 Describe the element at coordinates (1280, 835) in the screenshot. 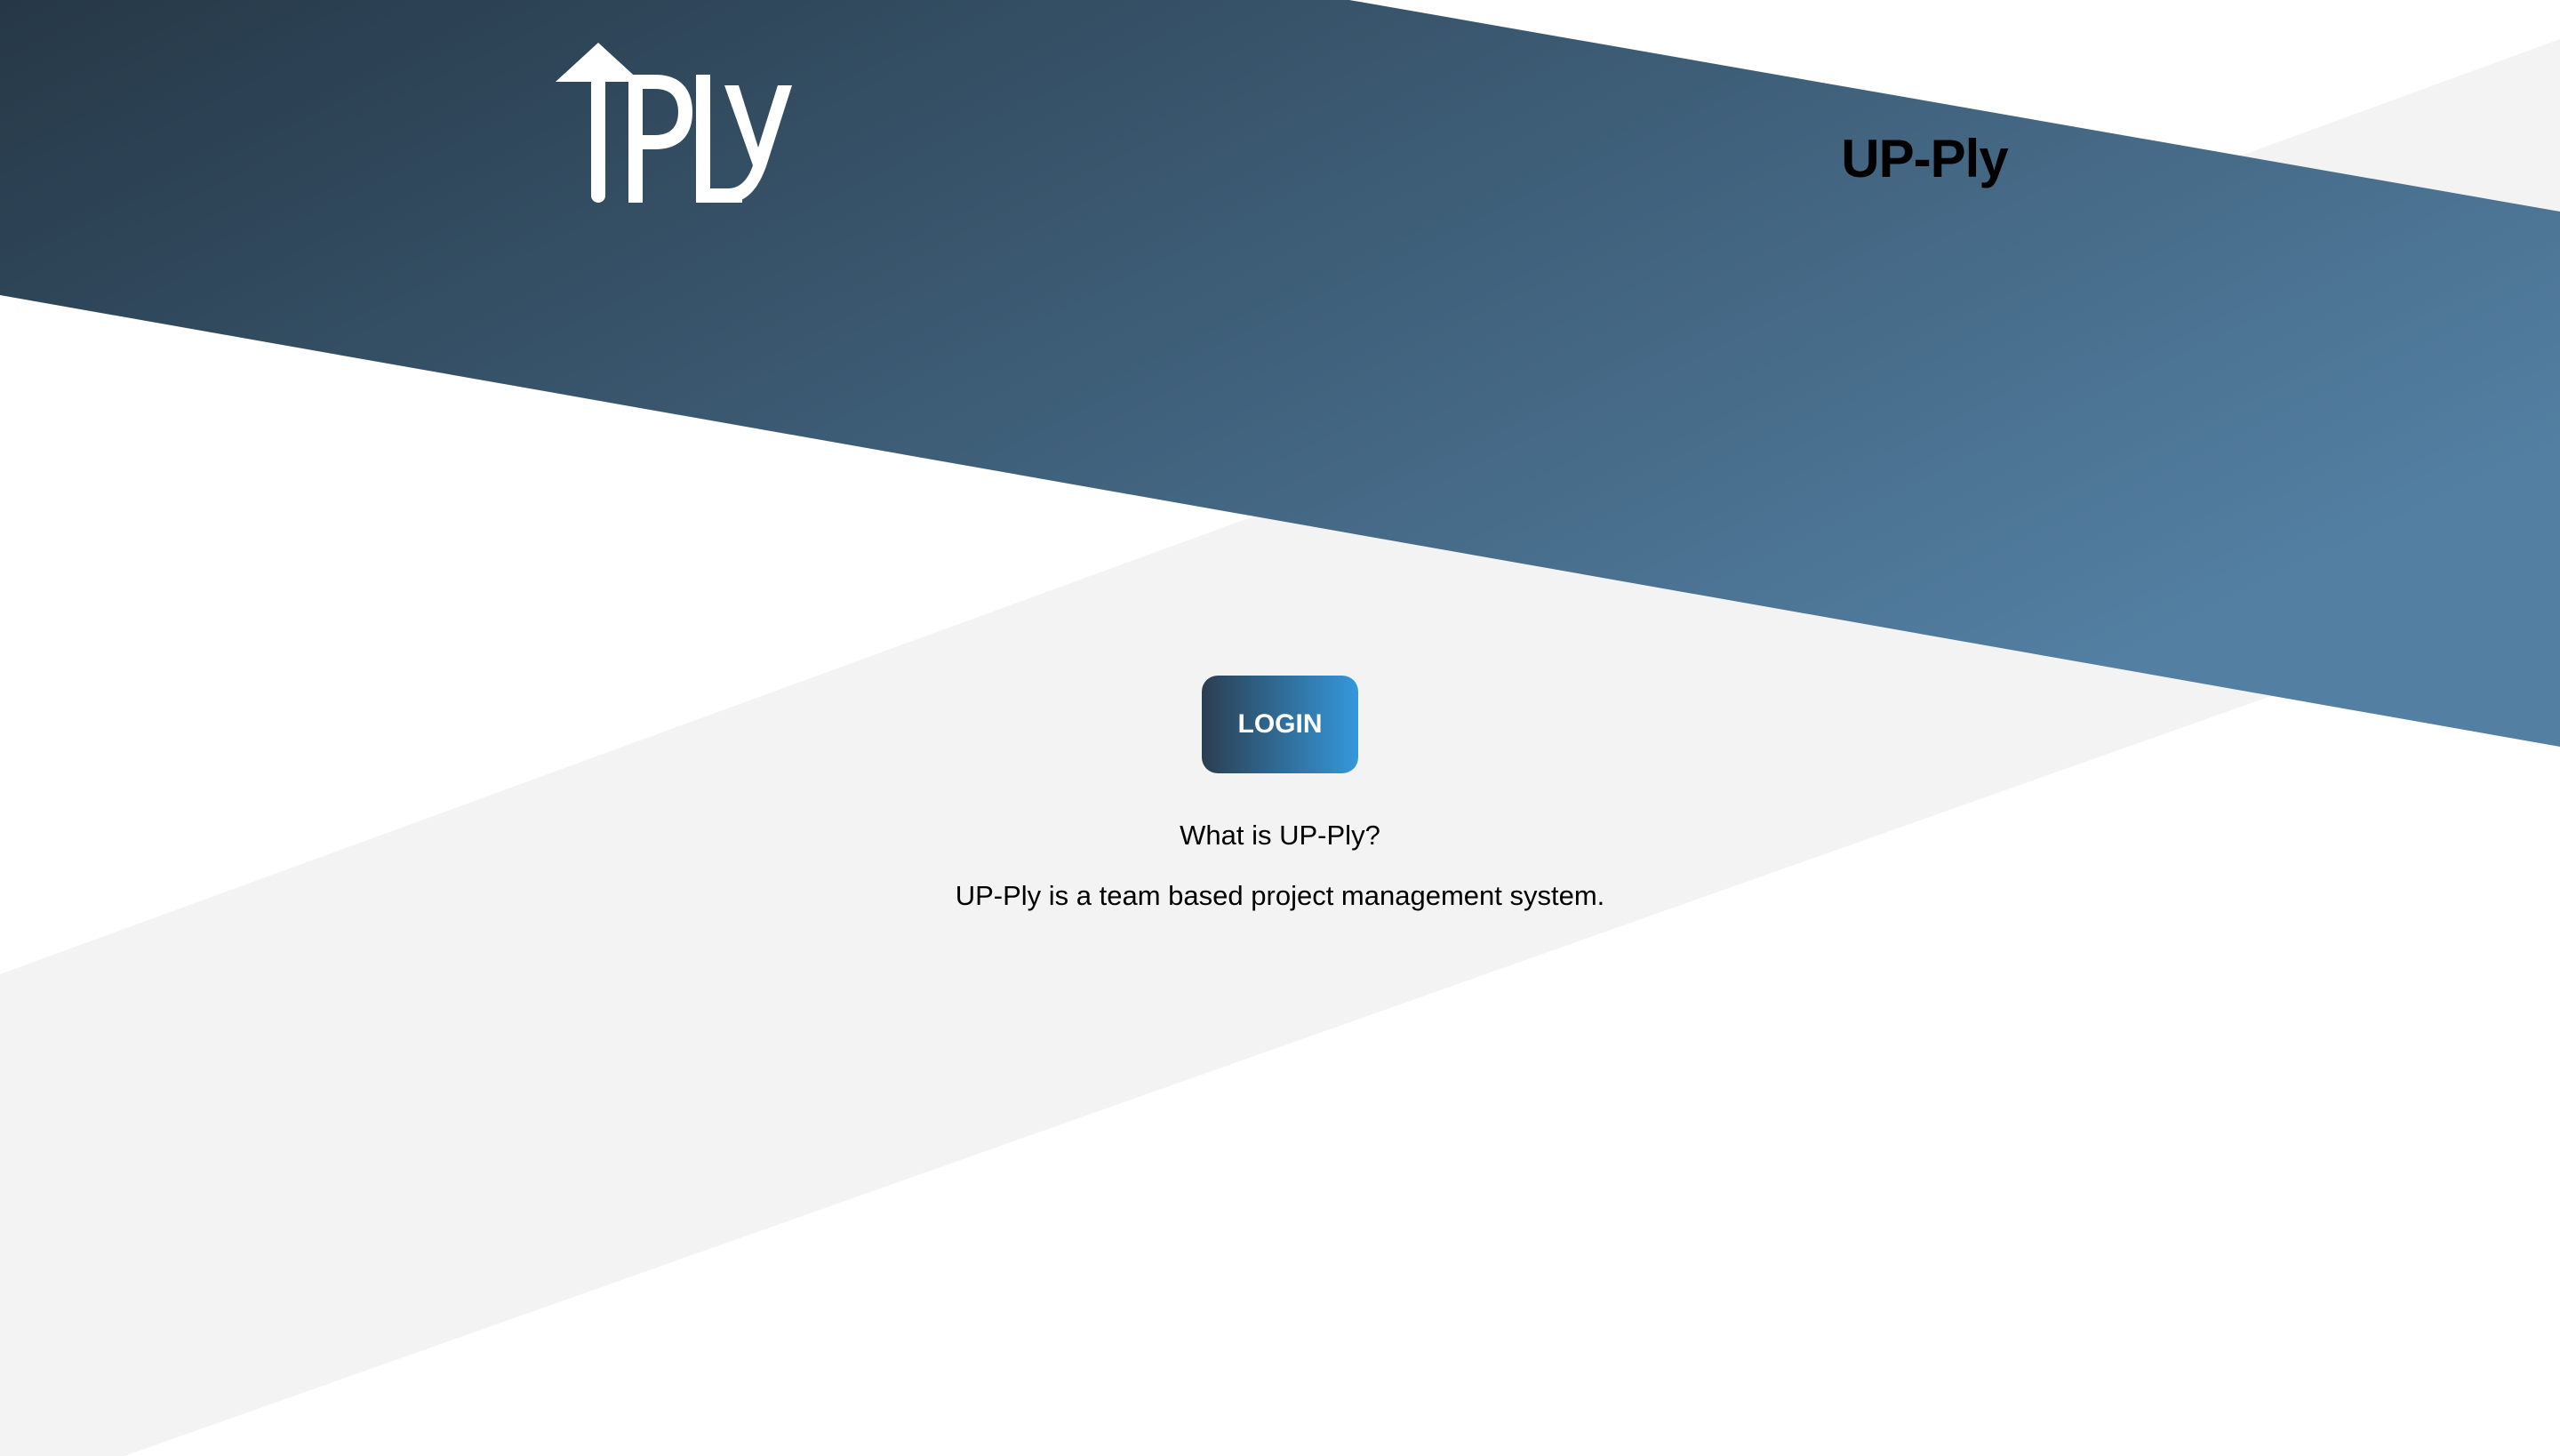

I see `about-heading: What is UP-Ply?` at that location.